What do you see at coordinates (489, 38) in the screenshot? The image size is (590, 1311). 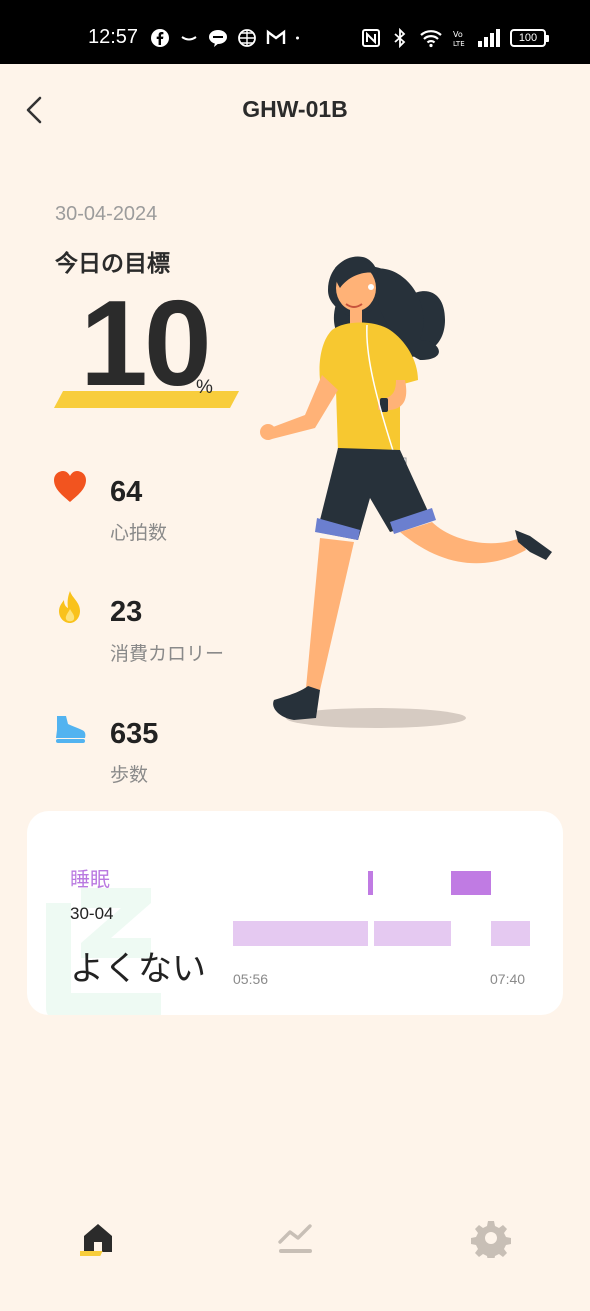 I see `signal-icon` at bounding box center [489, 38].